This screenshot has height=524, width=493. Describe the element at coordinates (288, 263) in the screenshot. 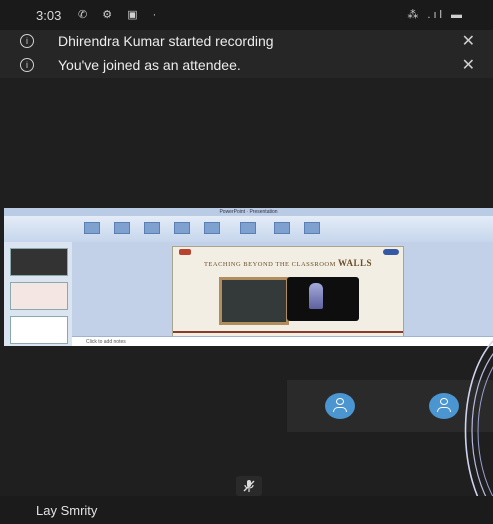

I see `slide-title: TEACHING BEYOND THE CLASSROOM WALLS` at that location.